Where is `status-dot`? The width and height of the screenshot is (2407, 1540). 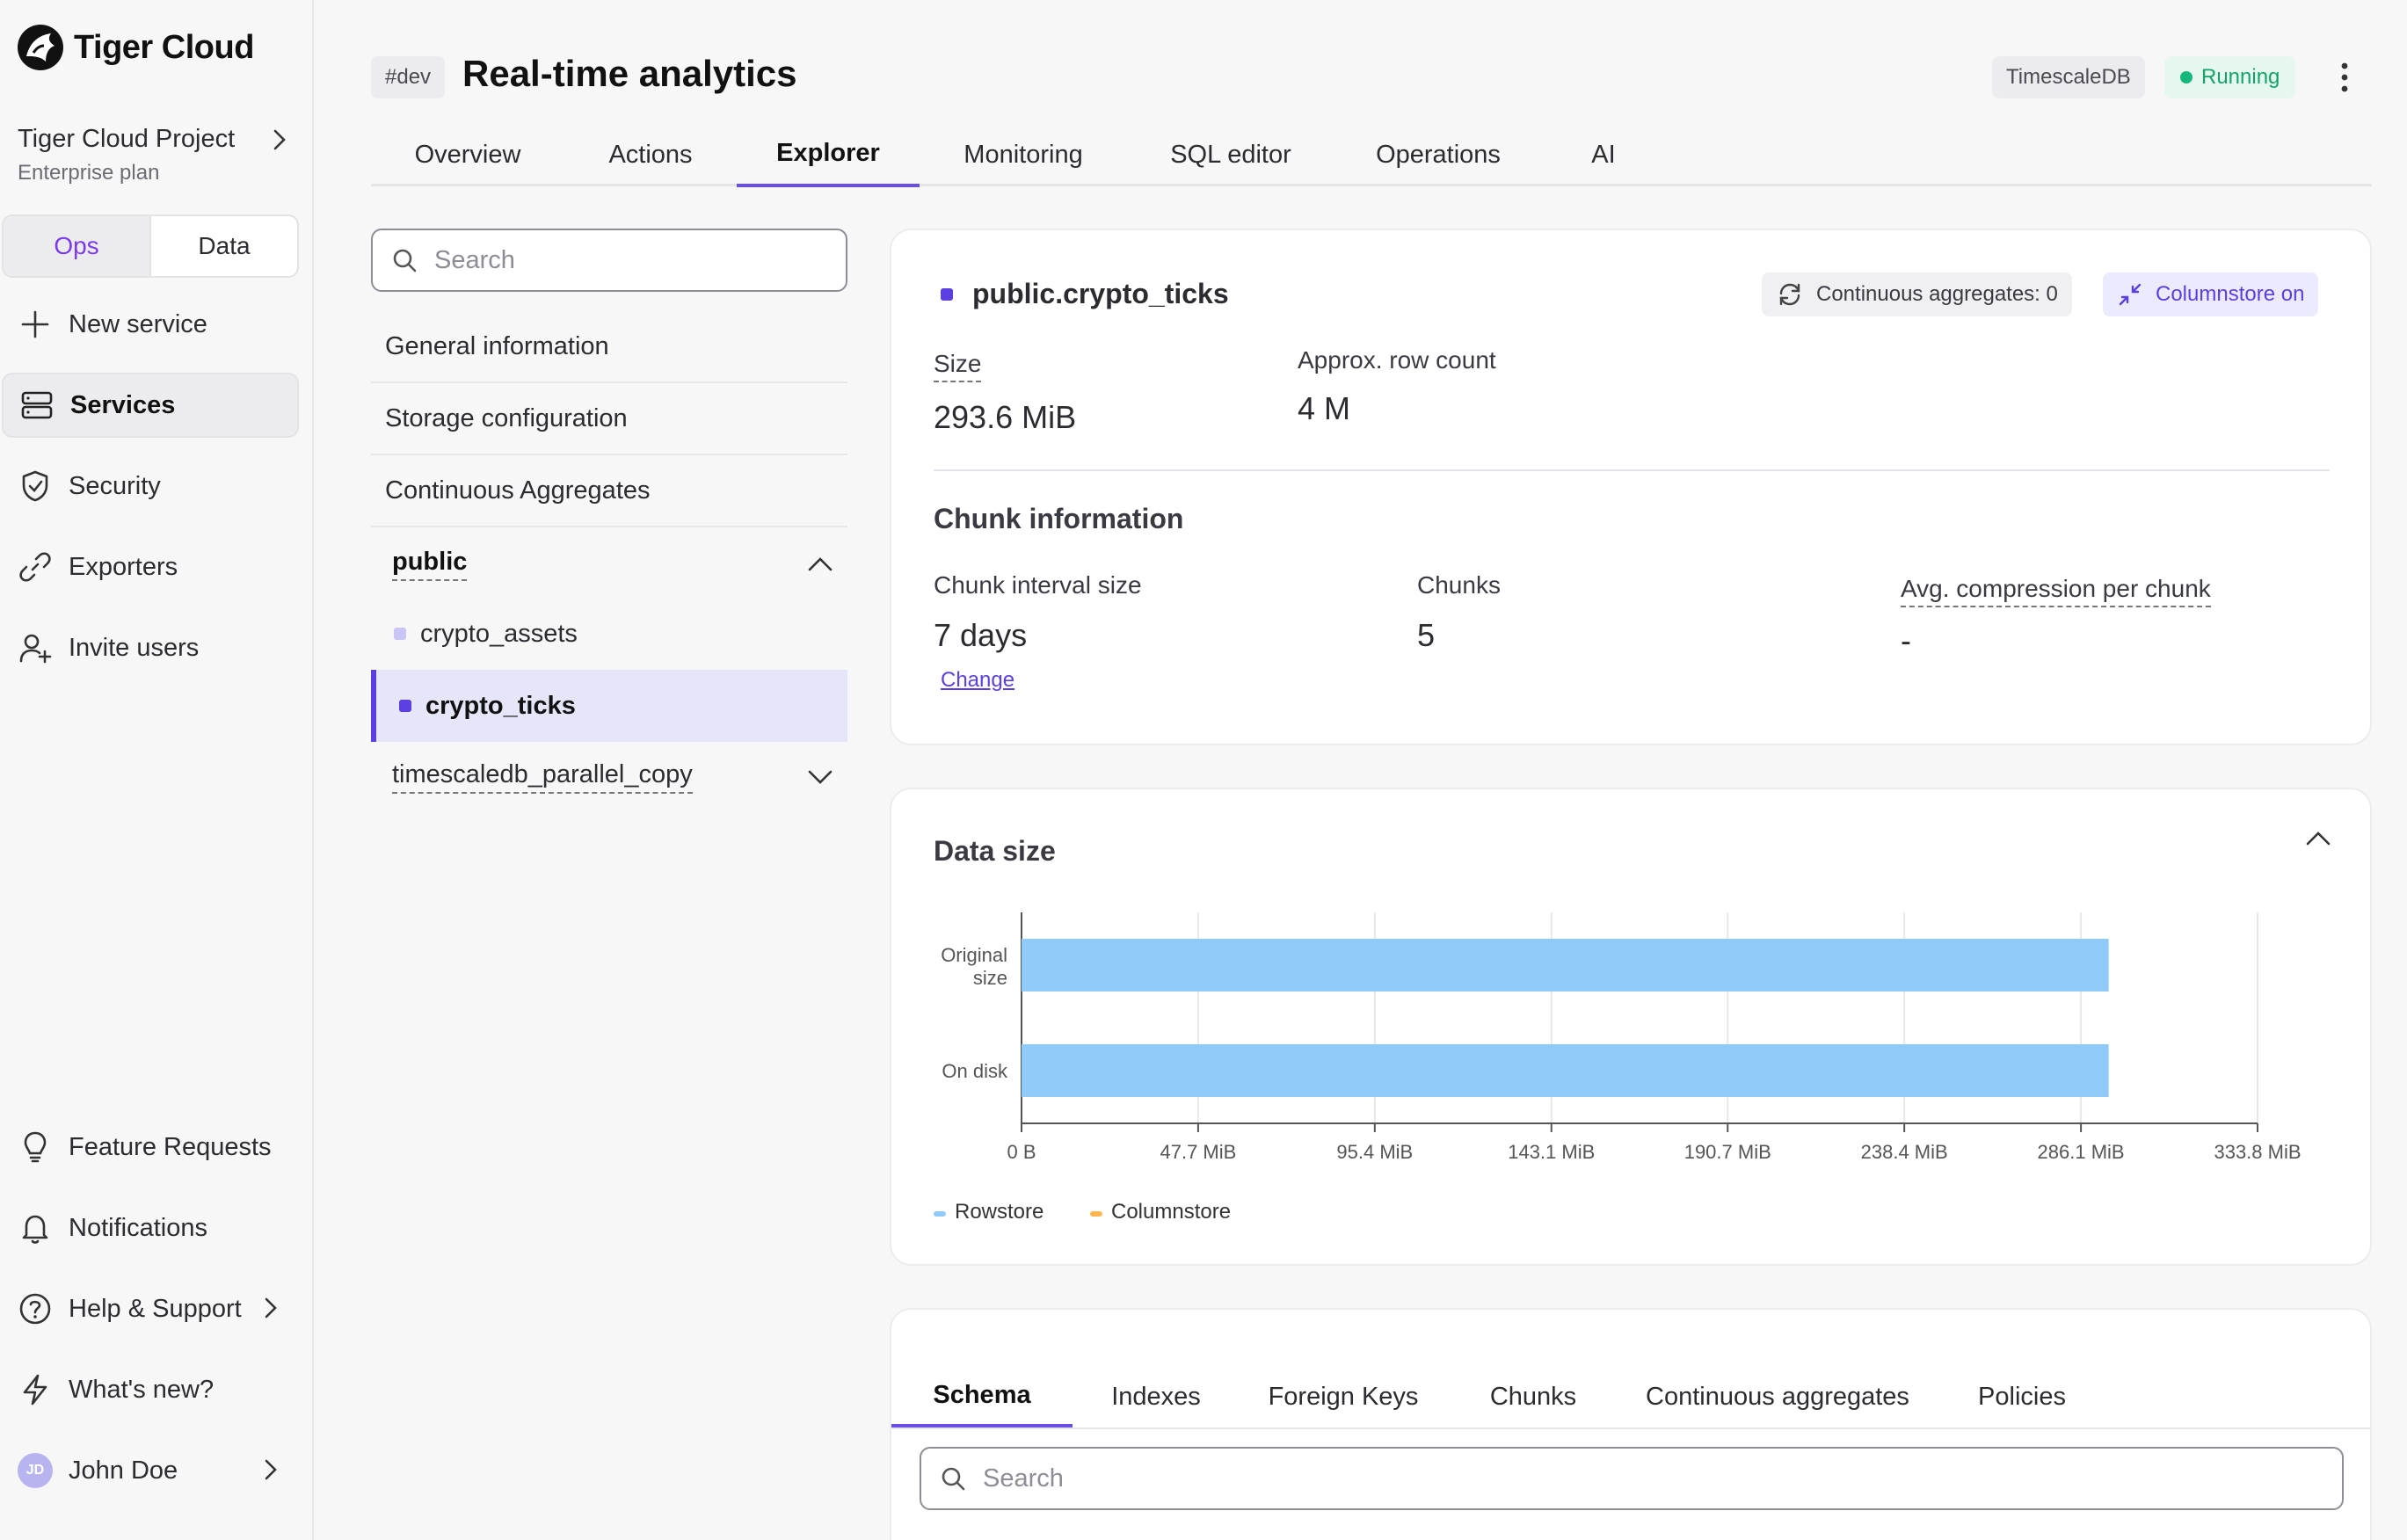
status-dot is located at coordinates (2186, 77).